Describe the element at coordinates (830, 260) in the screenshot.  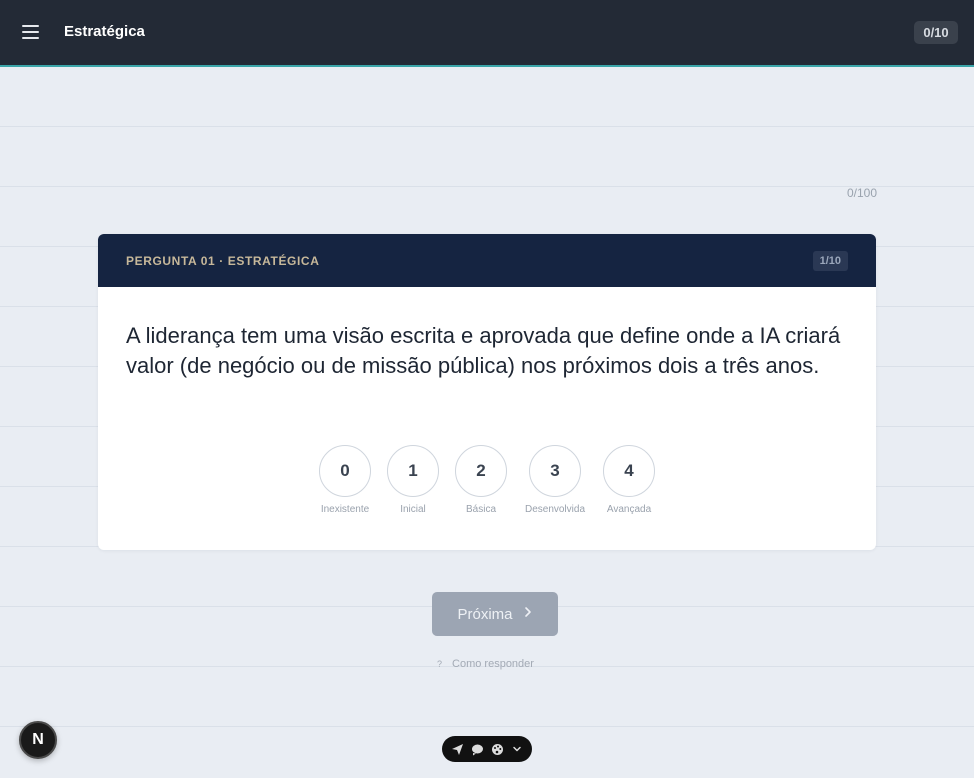
I see `question-count-badge: 1/10` at that location.